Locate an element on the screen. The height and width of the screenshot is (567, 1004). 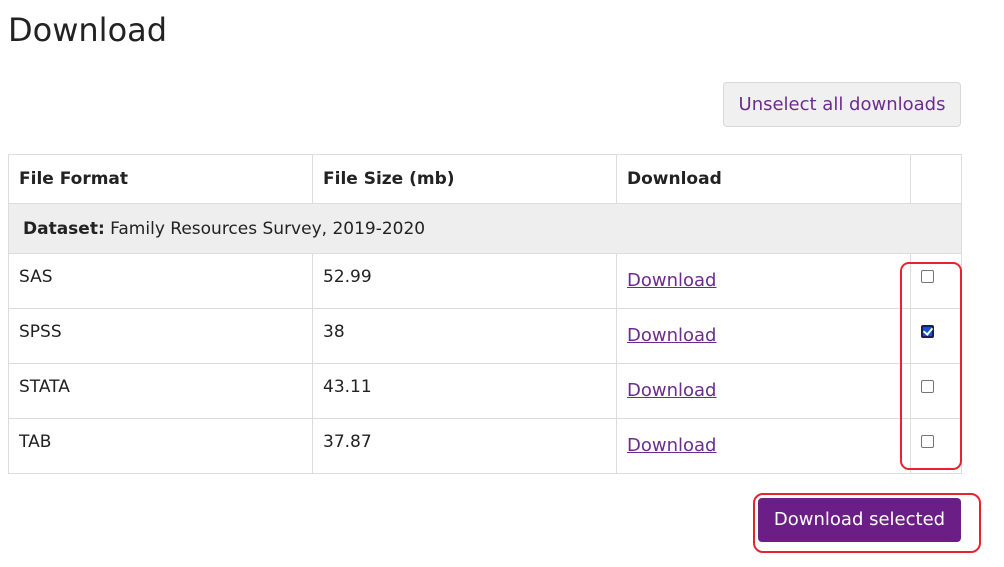
select-checkbox-spss is located at coordinates (927, 331).